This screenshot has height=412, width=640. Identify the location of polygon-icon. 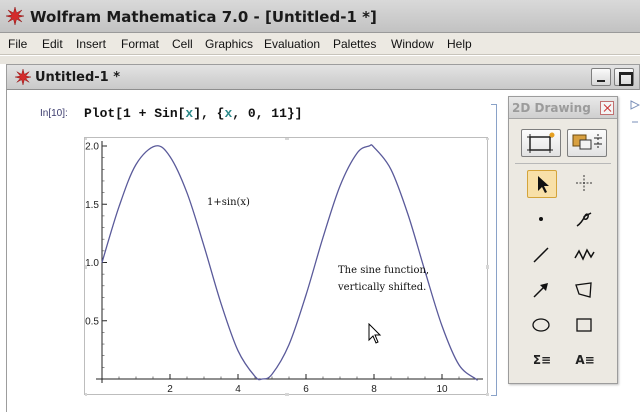
(583, 290).